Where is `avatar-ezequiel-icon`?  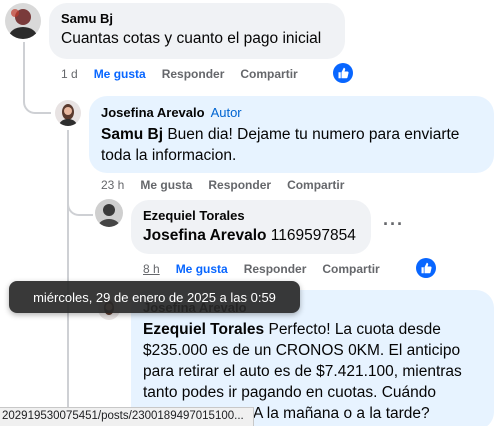
avatar-ezequiel-icon is located at coordinates (109, 213).